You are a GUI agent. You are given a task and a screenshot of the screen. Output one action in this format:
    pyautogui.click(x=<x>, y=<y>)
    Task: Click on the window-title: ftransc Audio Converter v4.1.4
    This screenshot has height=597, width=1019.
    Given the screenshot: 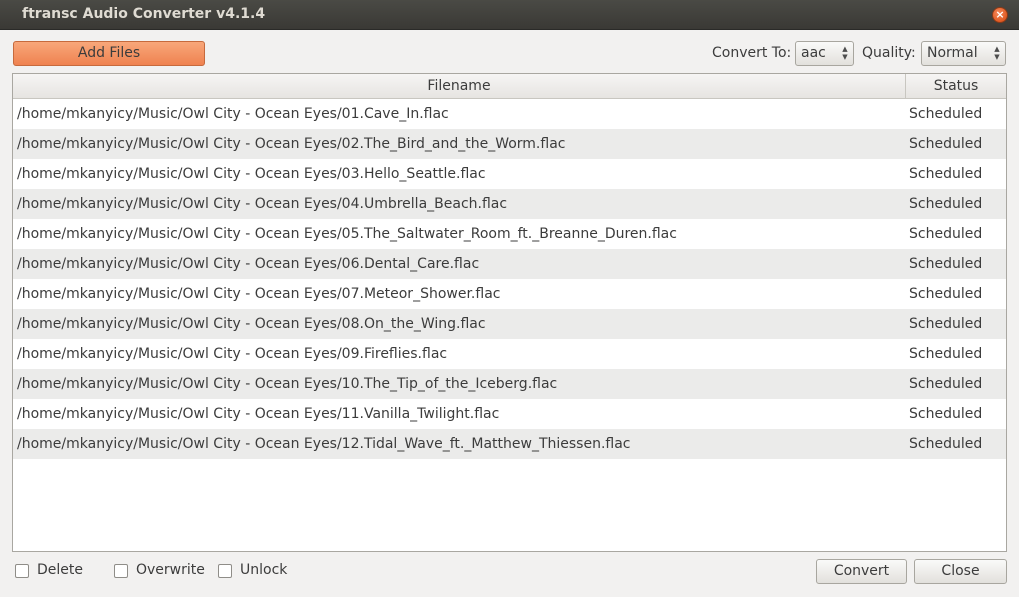 What is the action you would take?
    pyautogui.click(x=144, y=14)
    